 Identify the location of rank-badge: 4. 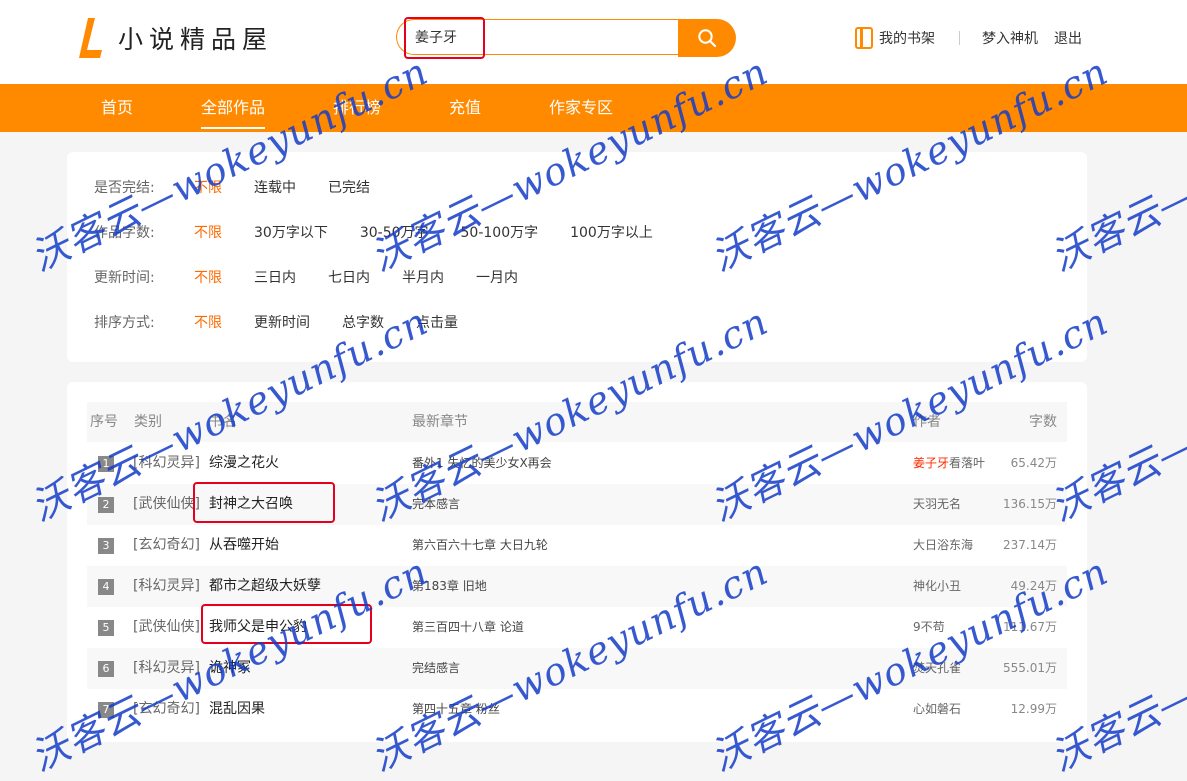
(106, 587).